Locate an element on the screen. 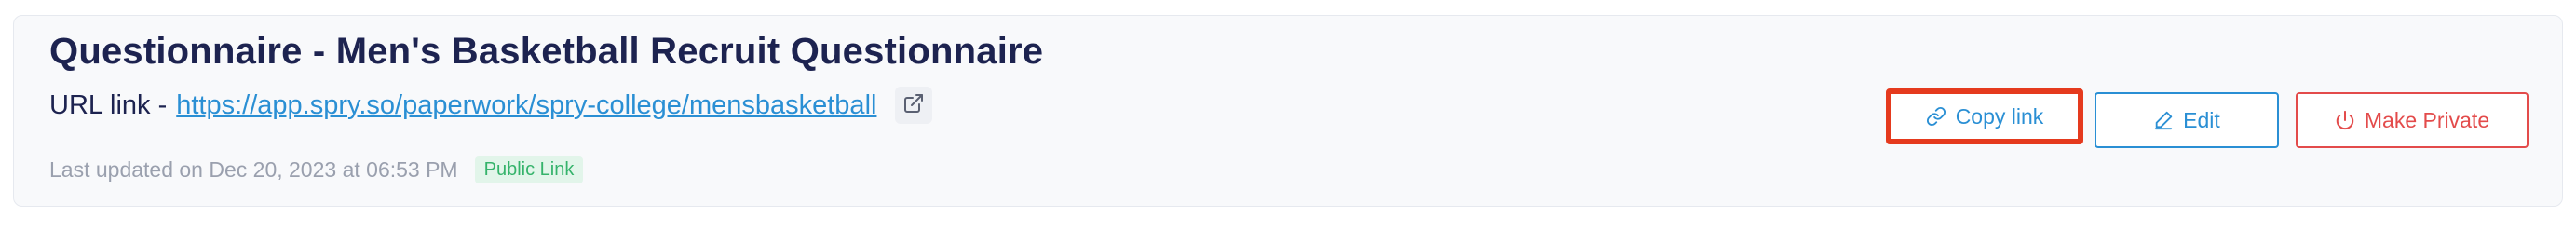 This screenshot has height=231, width=2576. make-private-button: Make Private is located at coordinates (2412, 120).